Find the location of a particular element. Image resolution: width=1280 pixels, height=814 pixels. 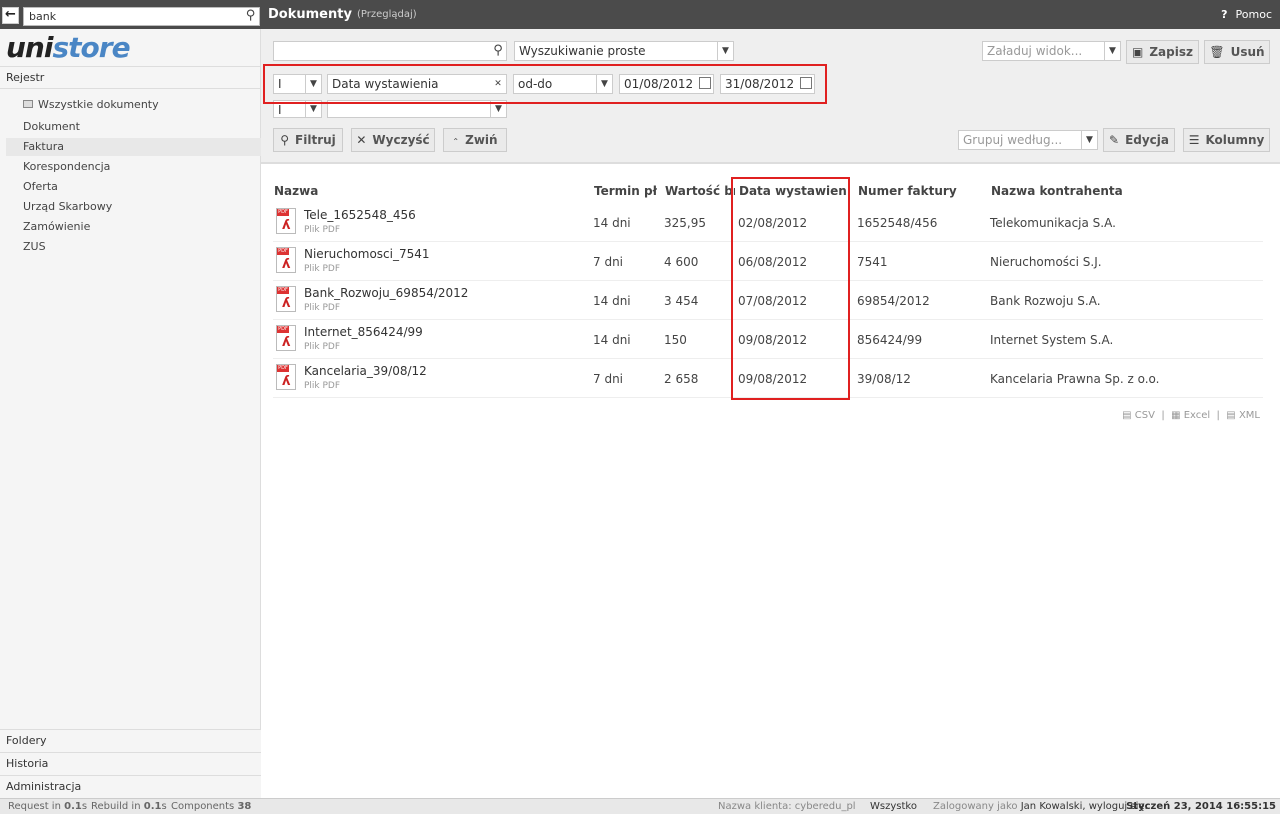

folder-icon is located at coordinates (28, 104).